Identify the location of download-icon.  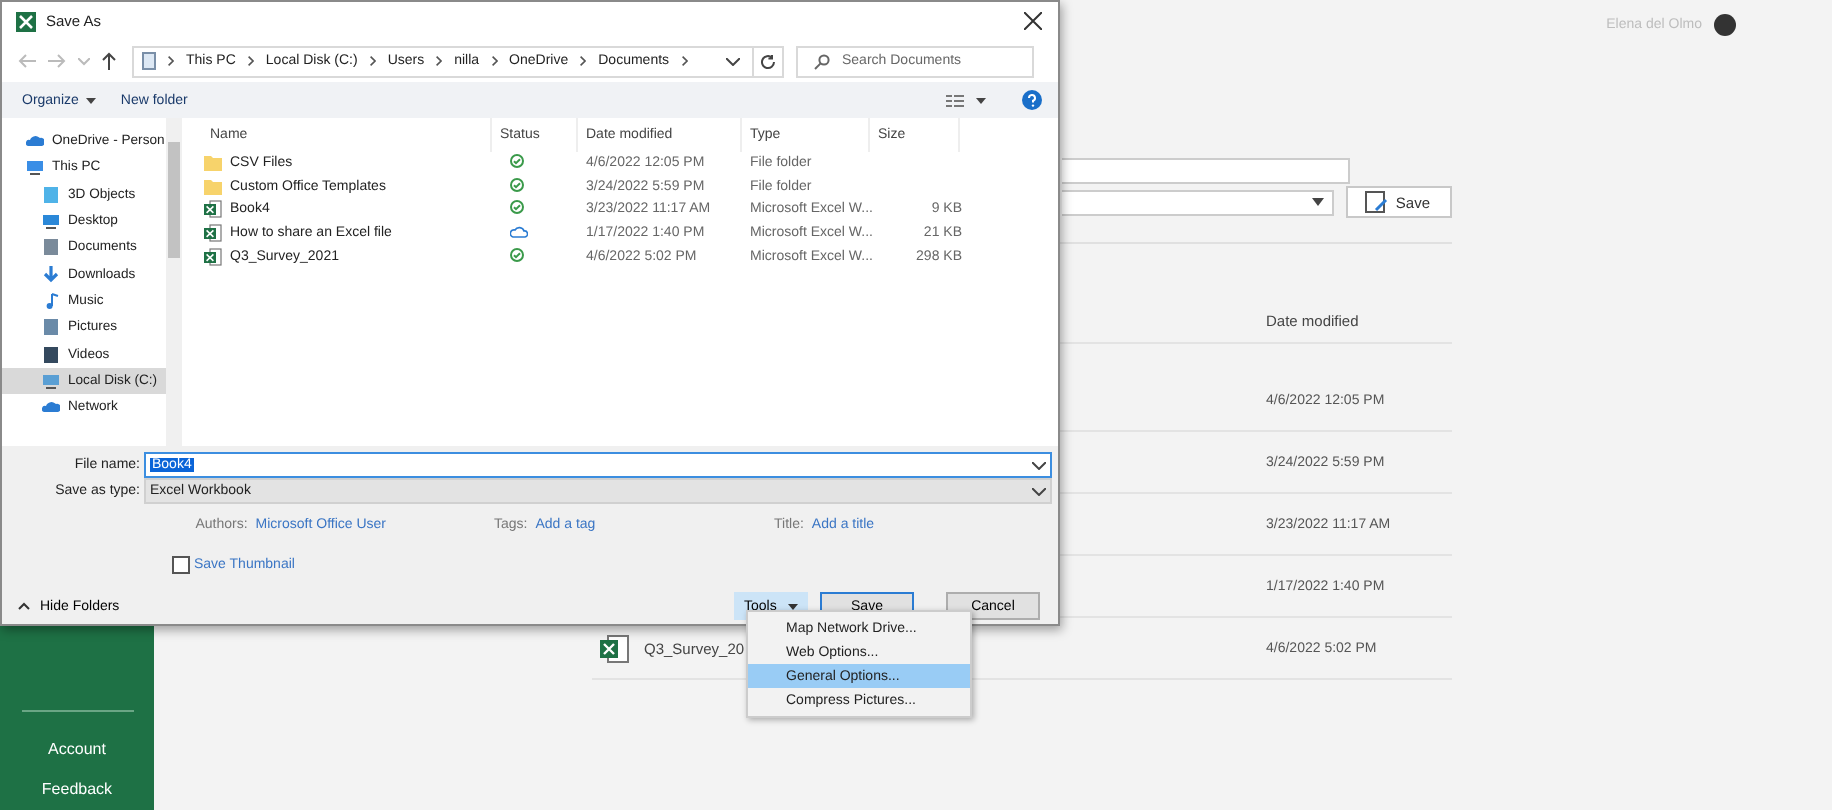
(51, 274).